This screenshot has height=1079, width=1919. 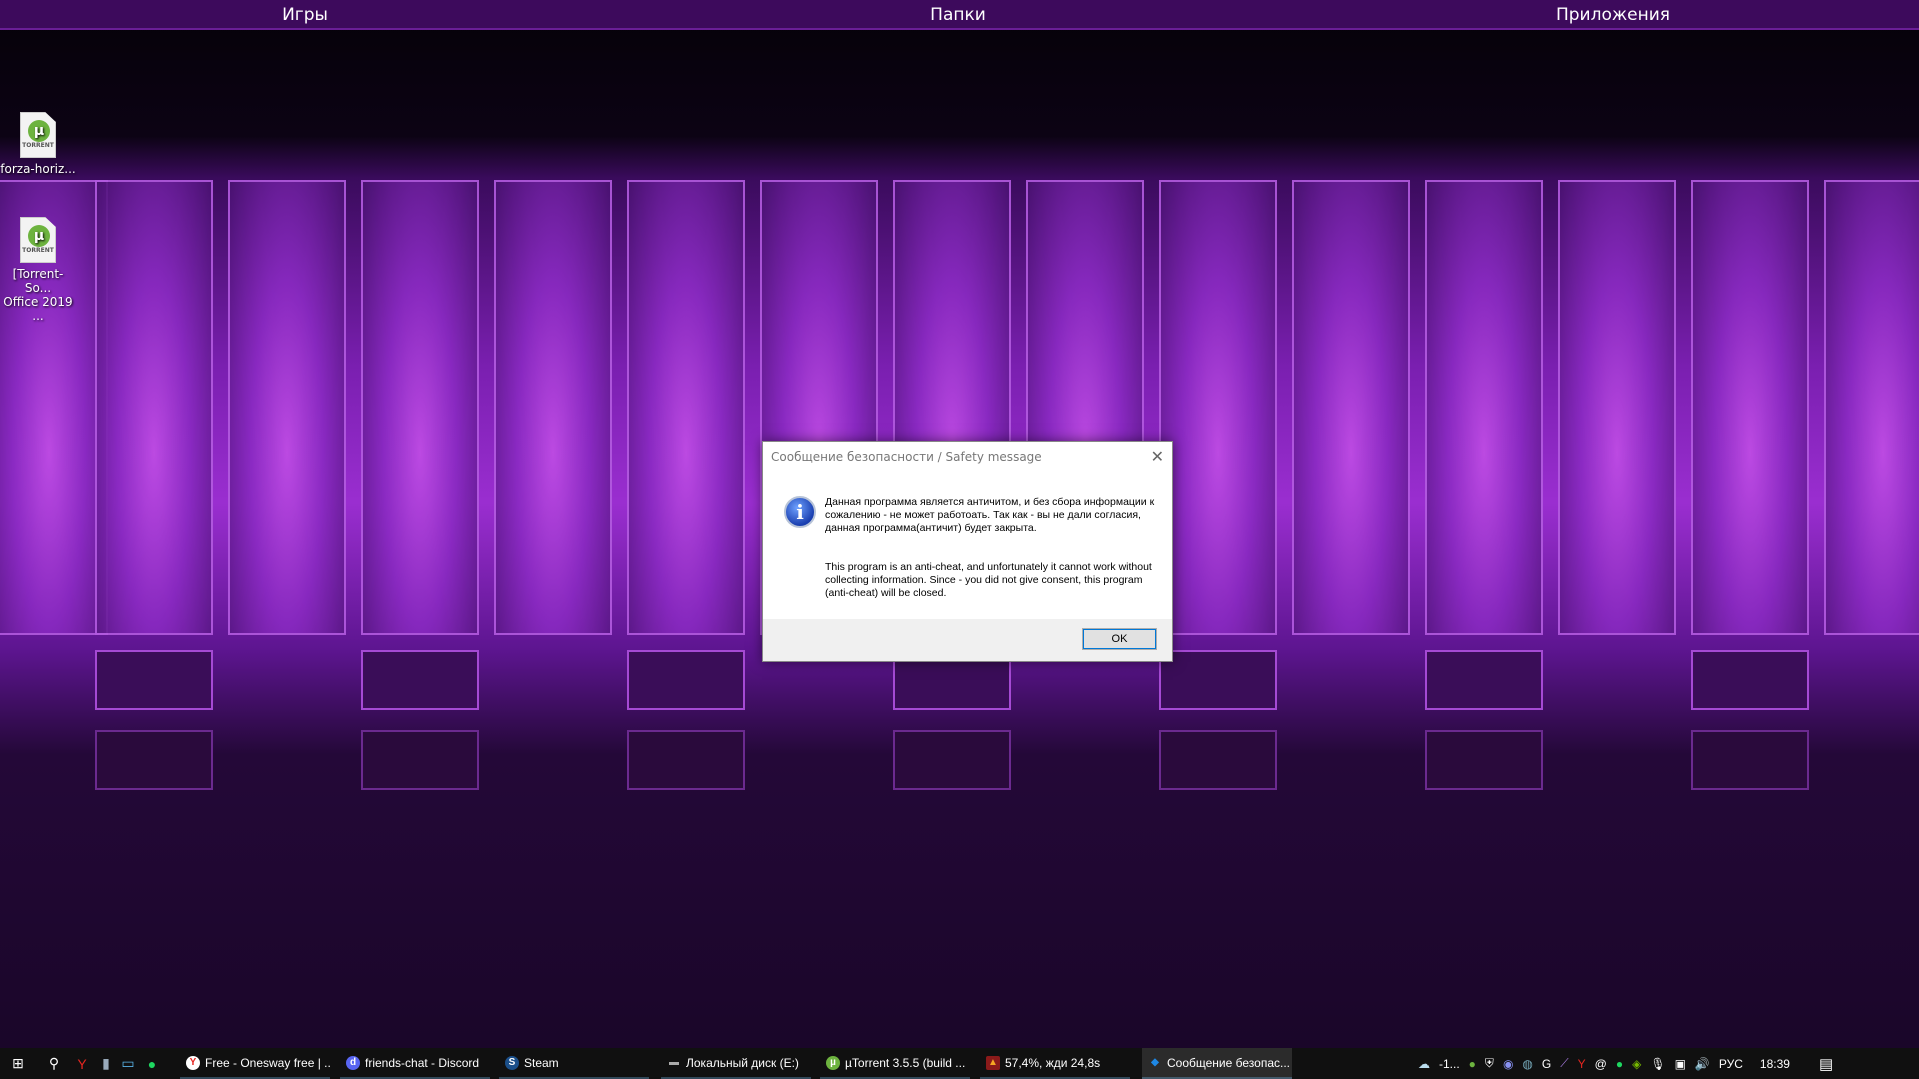 I want to click on taskbar-button-discord: d friends-chat - Discord, so click(x=415, y=1063).